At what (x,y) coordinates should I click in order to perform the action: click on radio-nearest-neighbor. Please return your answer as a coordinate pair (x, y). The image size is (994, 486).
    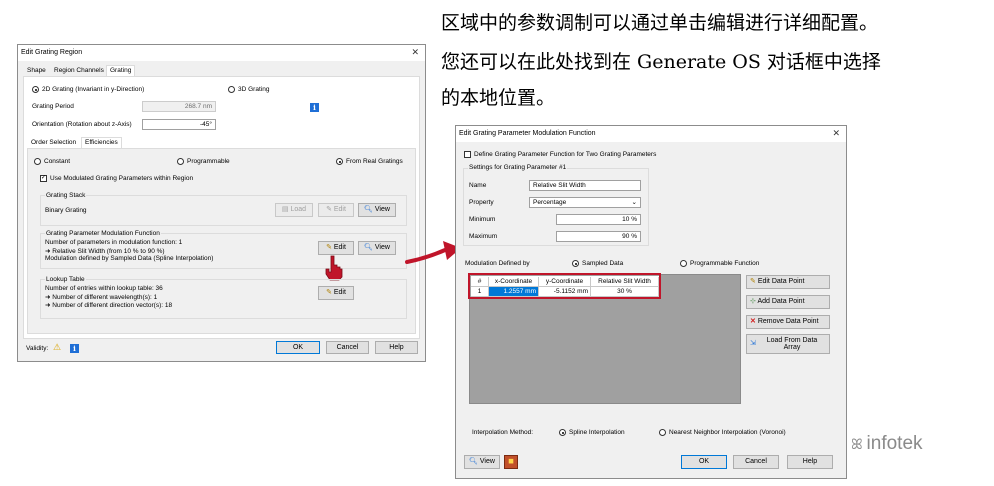
    Looking at the image, I should click on (662, 432).